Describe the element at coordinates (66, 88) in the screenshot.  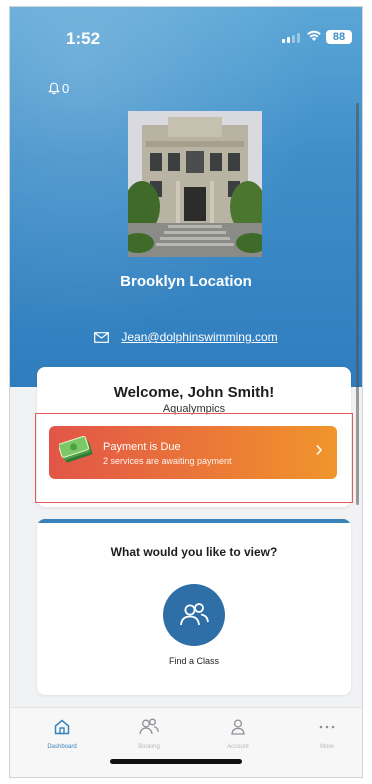
I see `notification-count: 0` at that location.